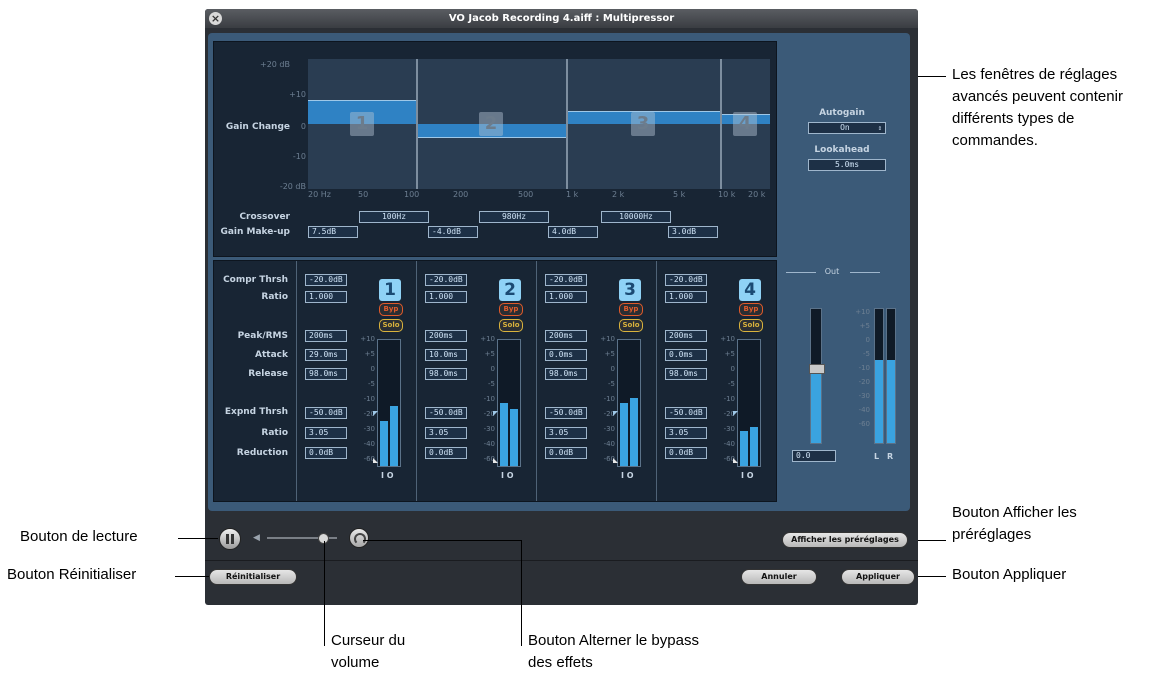 This screenshot has height=689, width=1160. Describe the element at coordinates (487, 339) in the screenshot. I see `meter-tick: +10` at that location.